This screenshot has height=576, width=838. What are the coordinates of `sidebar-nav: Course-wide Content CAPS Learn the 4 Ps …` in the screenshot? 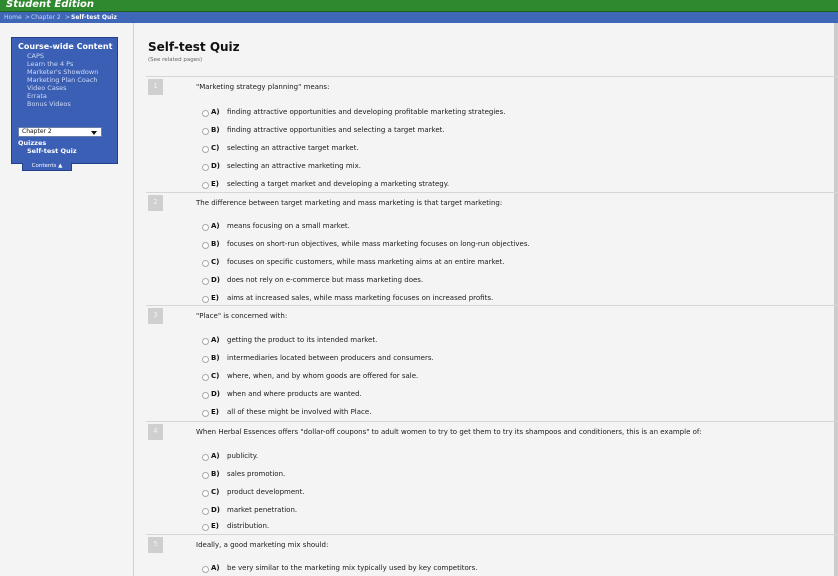 It's located at (64, 100).